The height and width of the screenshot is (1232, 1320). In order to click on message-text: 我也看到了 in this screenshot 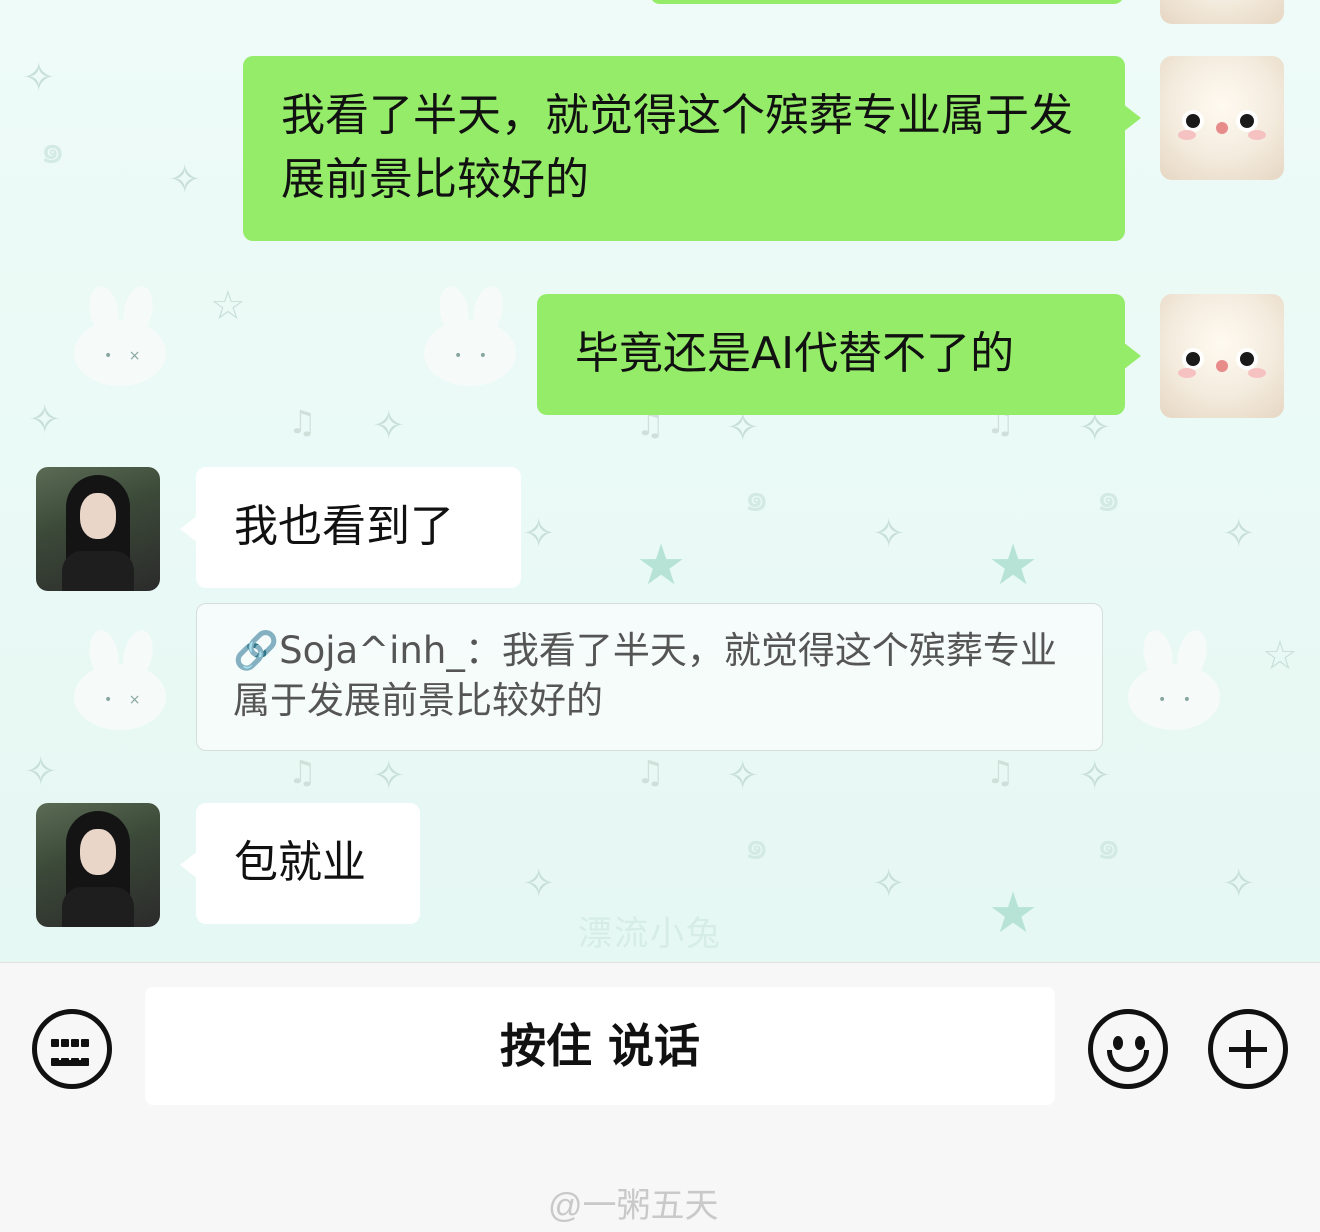, I will do `click(344, 526)`.